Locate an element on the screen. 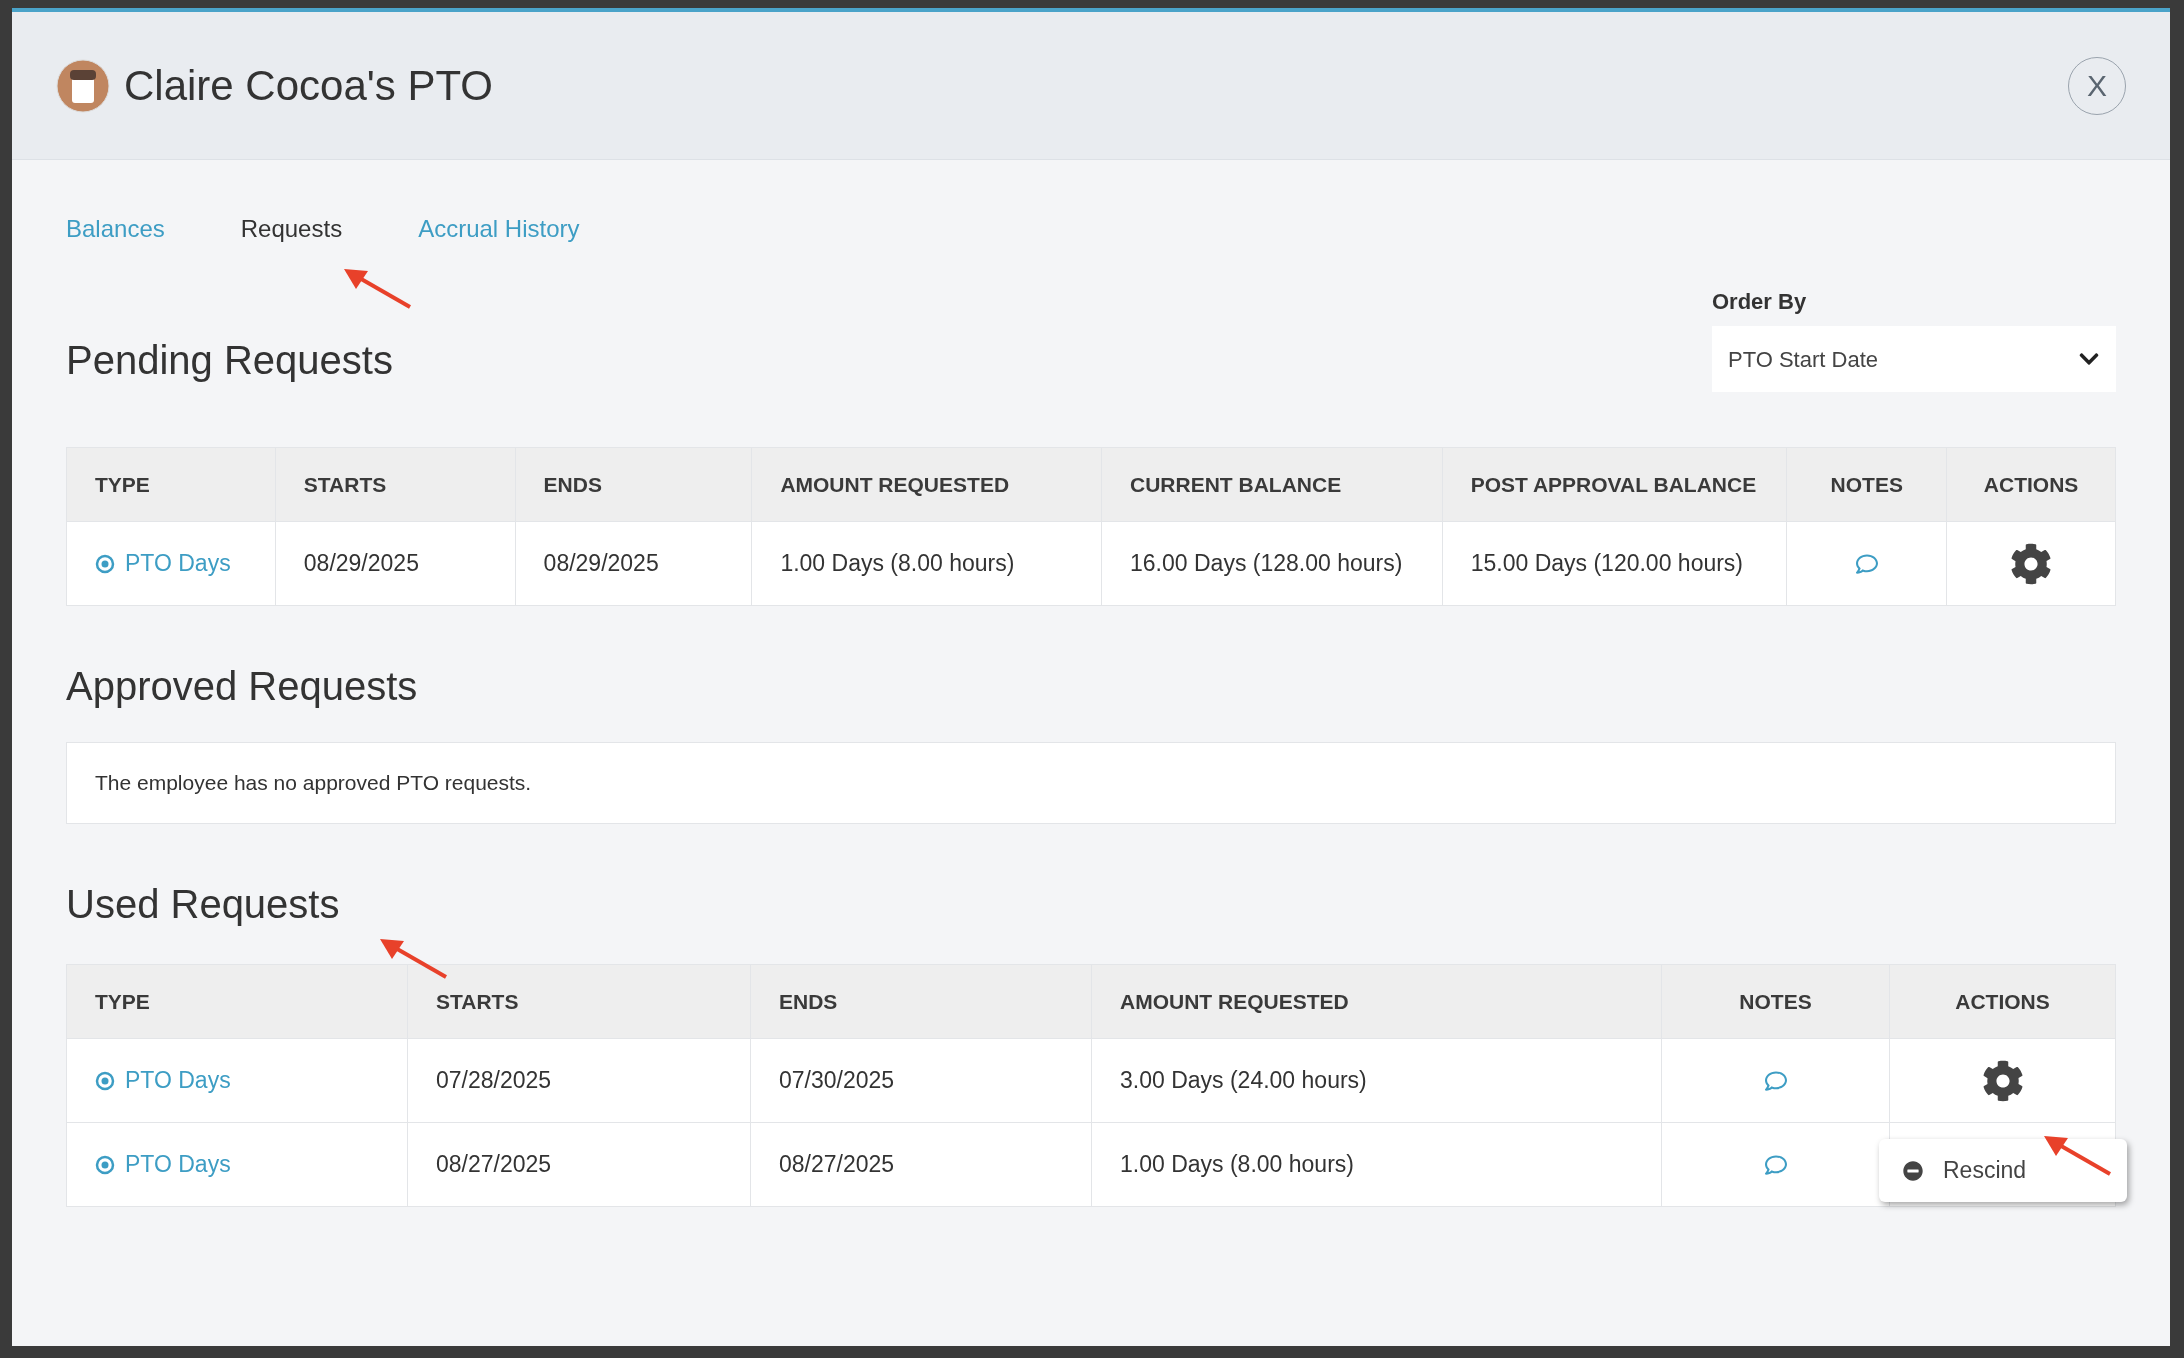 The width and height of the screenshot is (2184, 1358). column-header: POST APPROVAL BALANCE is located at coordinates (1613, 484).